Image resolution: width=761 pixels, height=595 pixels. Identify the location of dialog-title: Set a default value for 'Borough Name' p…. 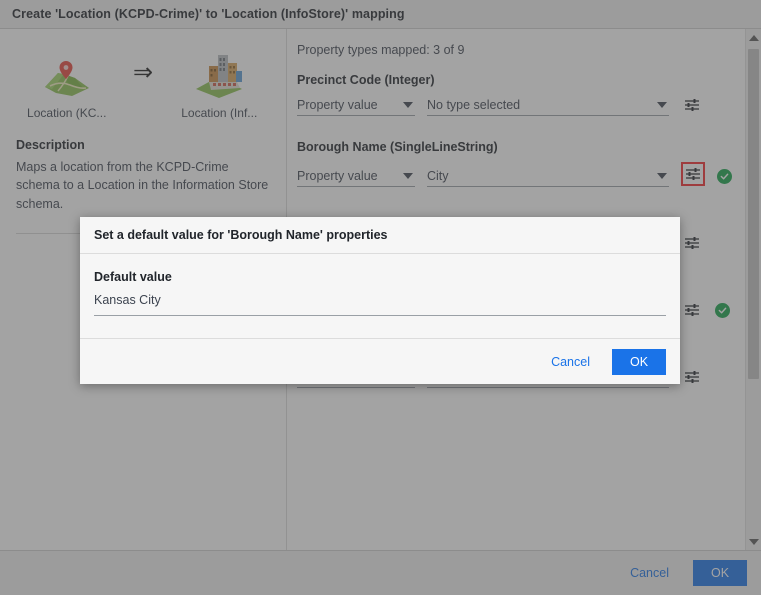
(380, 235).